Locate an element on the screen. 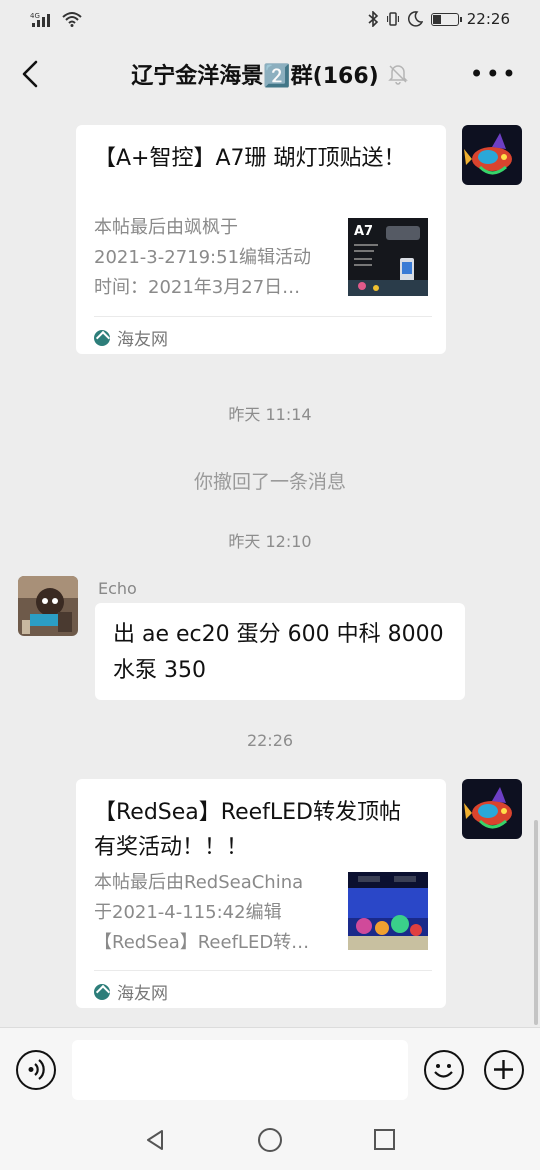 The width and height of the screenshot is (540, 1170). status-time: 22:26 is located at coordinates (488, 19).